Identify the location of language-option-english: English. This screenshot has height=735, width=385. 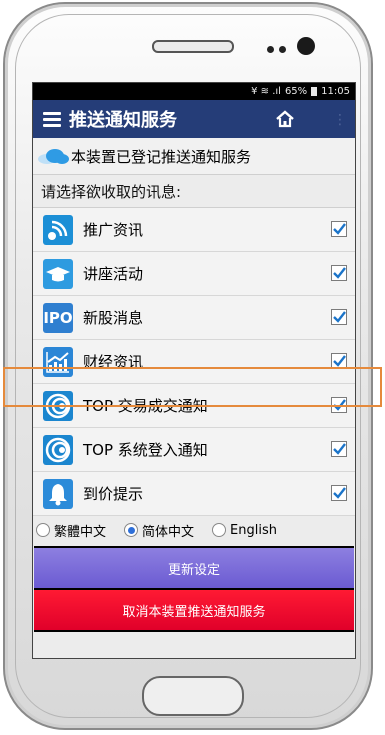
(244, 530).